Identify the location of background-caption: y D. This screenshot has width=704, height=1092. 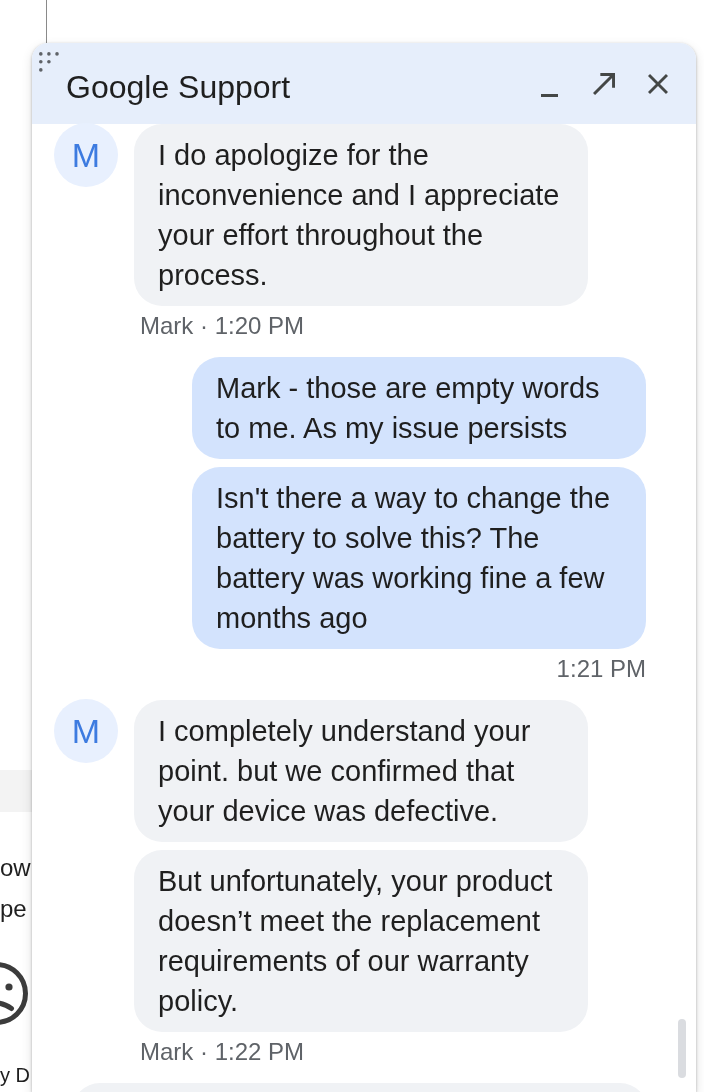
(15, 1075).